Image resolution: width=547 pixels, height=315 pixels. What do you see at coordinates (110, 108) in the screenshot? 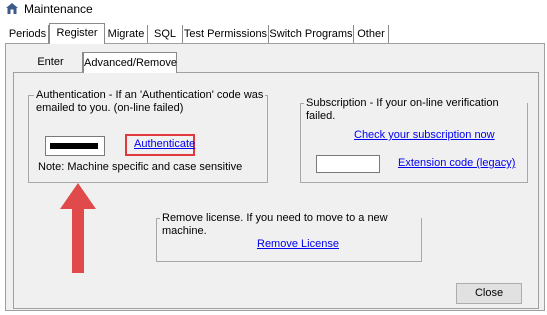
I see `authentication-legend-line2: emailed to you. (on-line failed)` at bounding box center [110, 108].